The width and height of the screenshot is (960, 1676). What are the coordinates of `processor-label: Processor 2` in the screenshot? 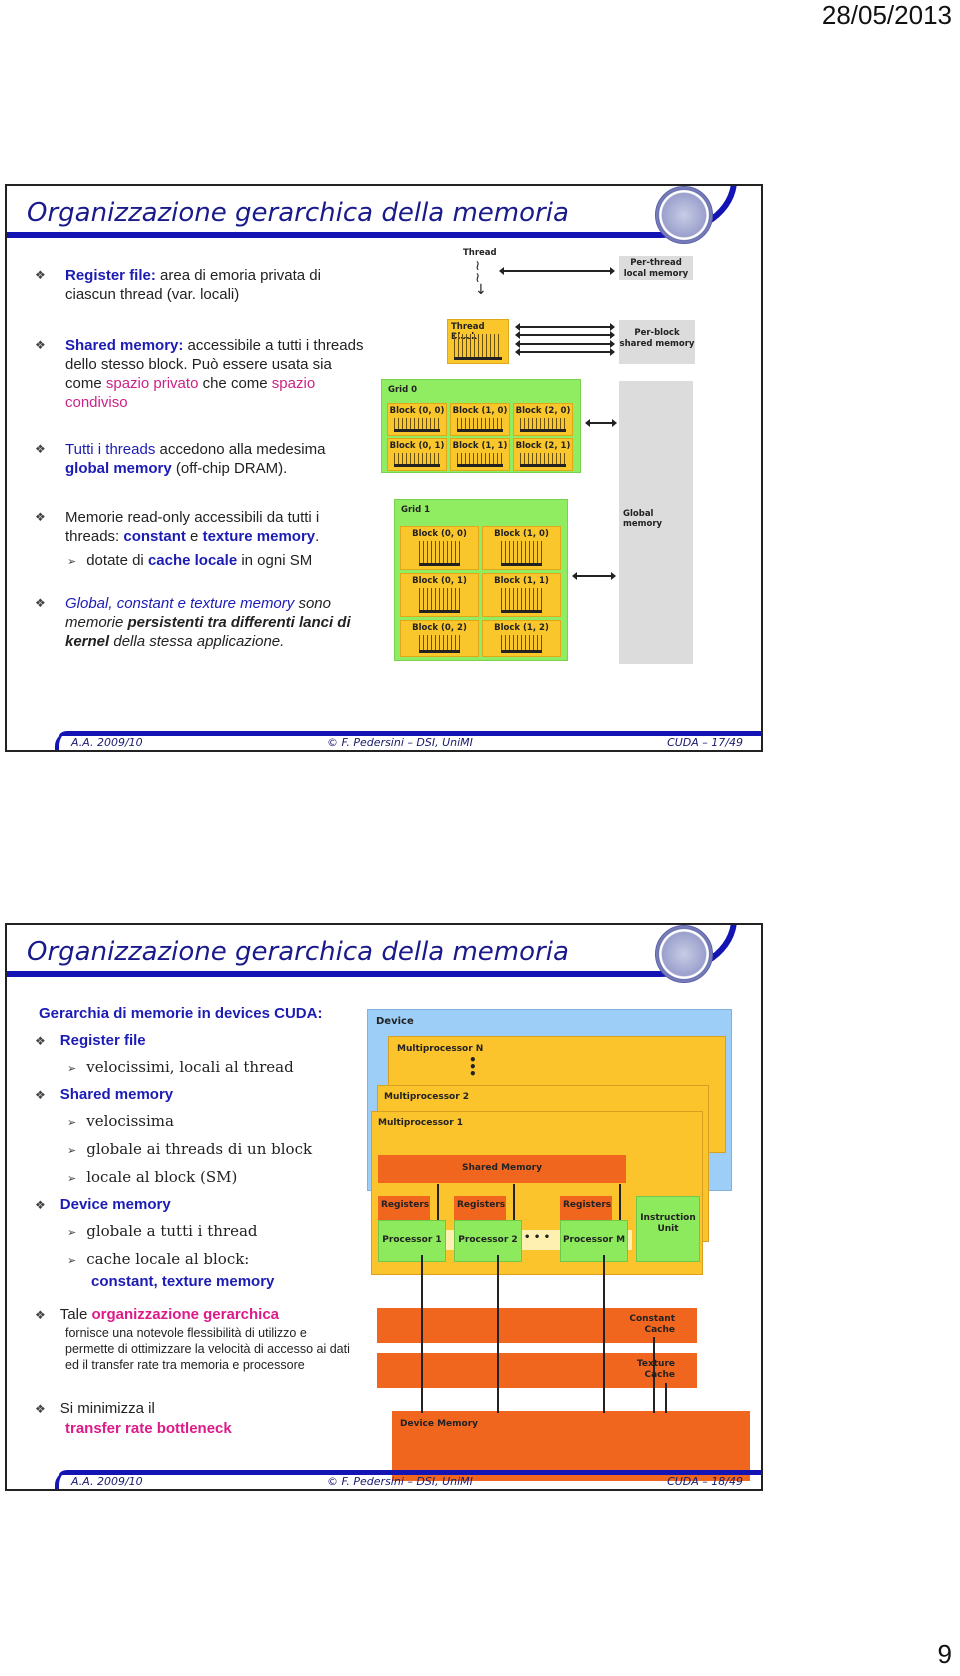 It's located at (488, 1240).